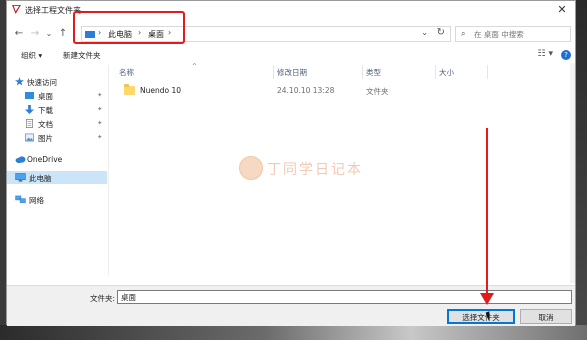  What do you see at coordinates (581, 170) in the screenshot?
I see `desktop-background-right` at bounding box center [581, 170].